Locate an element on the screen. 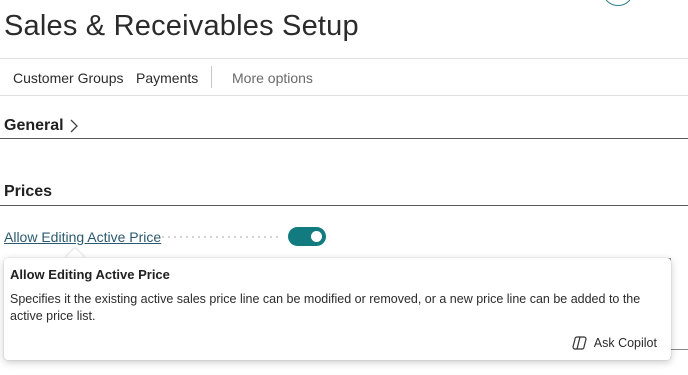  page-title: Sales & Receivables Setup is located at coordinates (181, 26).